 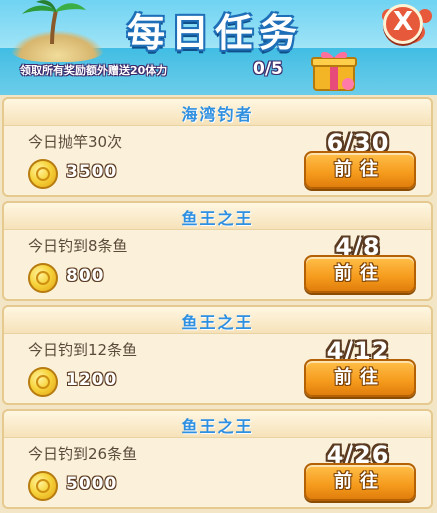 What do you see at coordinates (75, 142) in the screenshot?
I see `task-description: 今日抛竿30次` at bounding box center [75, 142].